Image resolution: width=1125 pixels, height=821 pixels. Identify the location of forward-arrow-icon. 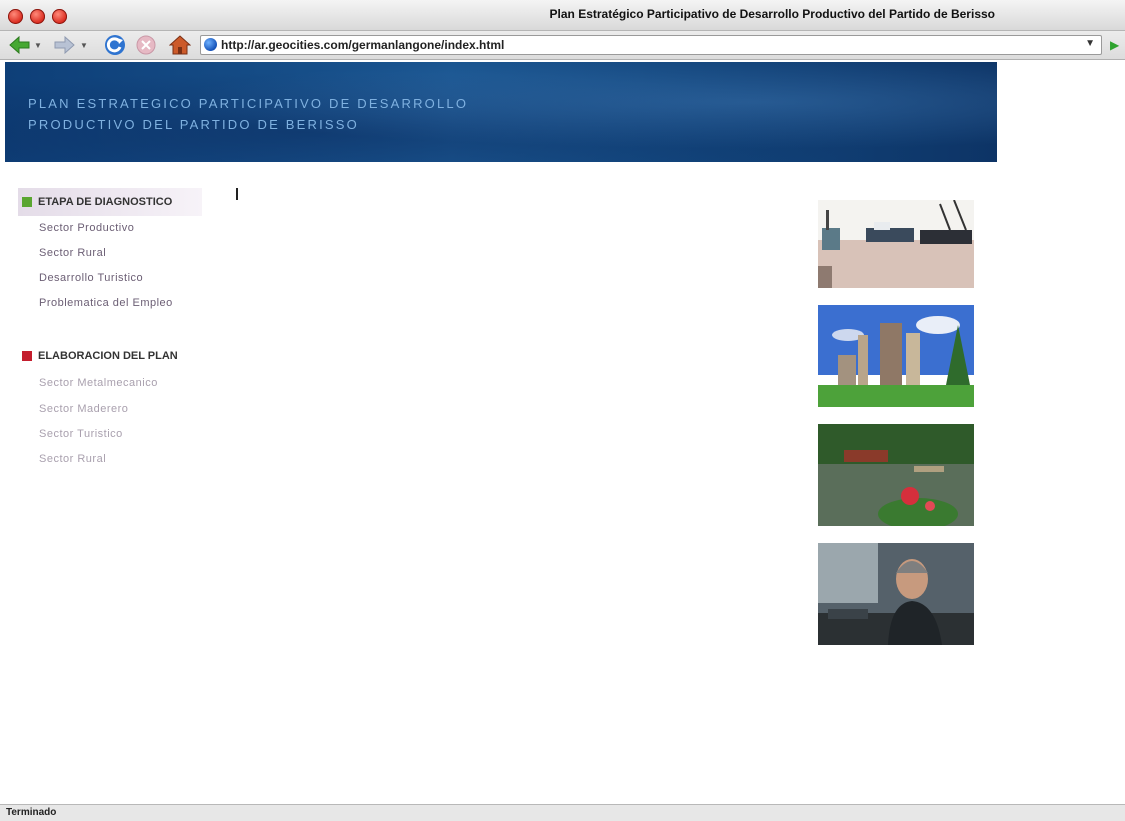
(64, 45).